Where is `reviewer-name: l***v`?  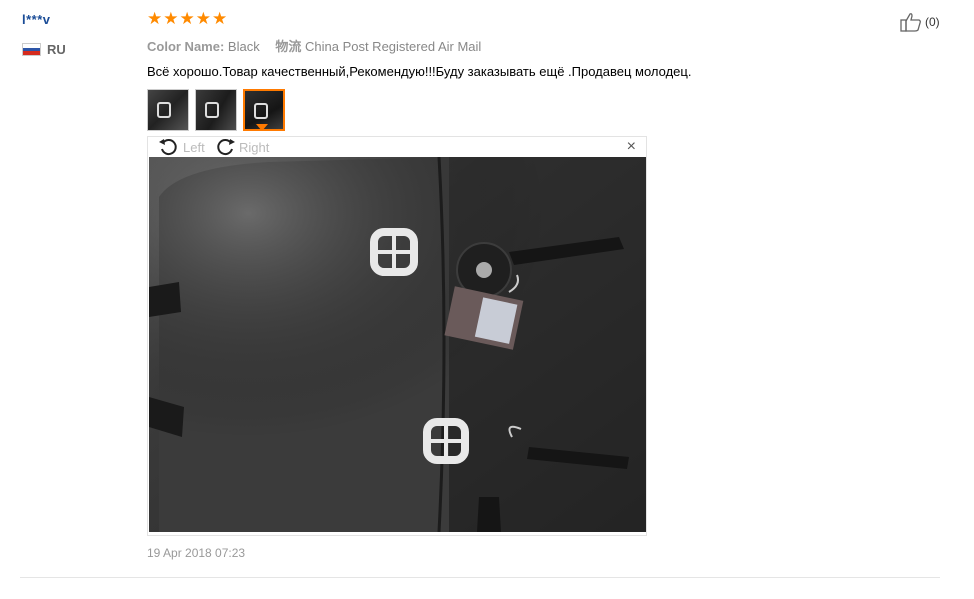
reviewer-name: l***v is located at coordinates (36, 19).